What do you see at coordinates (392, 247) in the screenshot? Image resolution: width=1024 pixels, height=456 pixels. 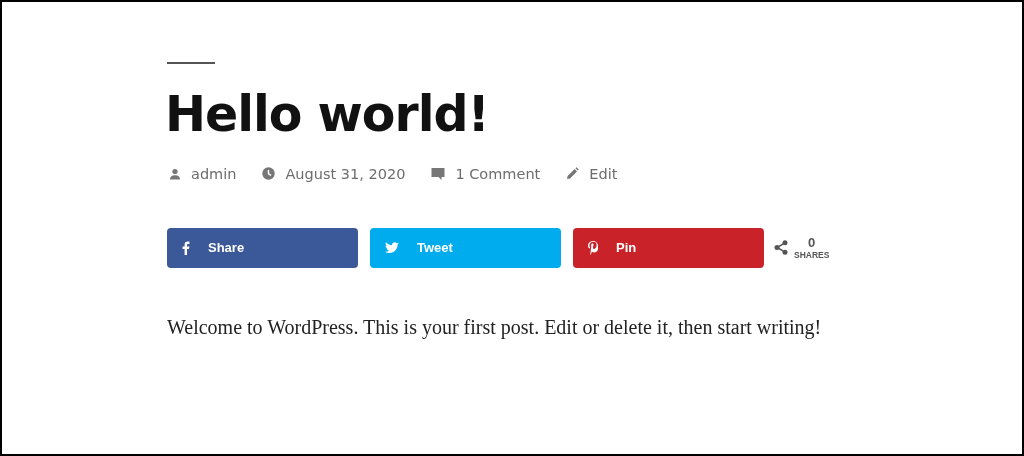 I see `bird-icon` at bounding box center [392, 247].